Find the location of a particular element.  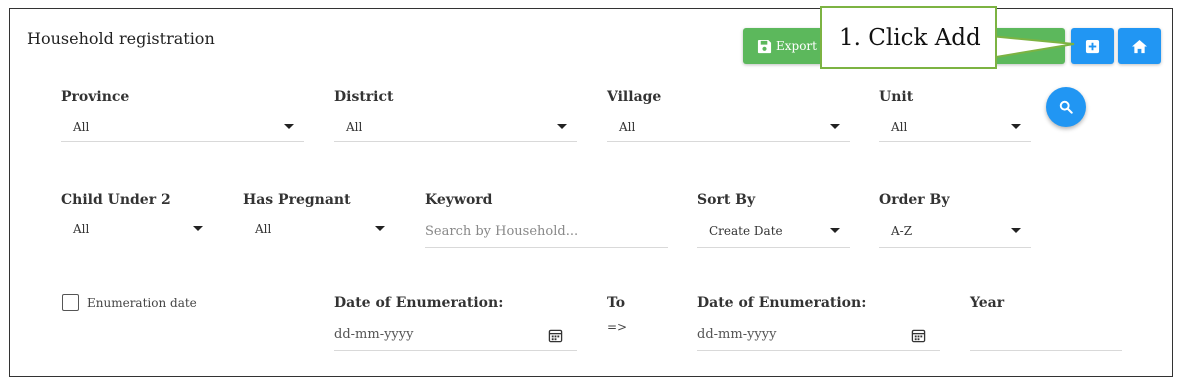

search-icon is located at coordinates (1066, 107).